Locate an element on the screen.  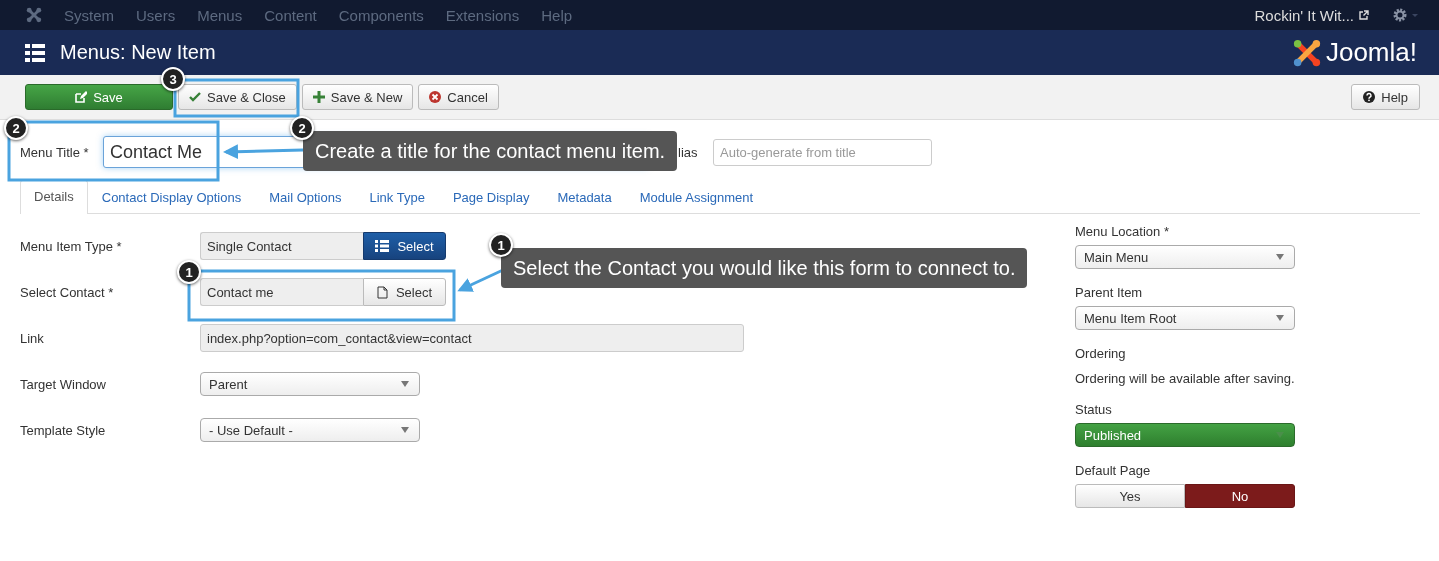
field-label: Status is located at coordinates (1094, 409).